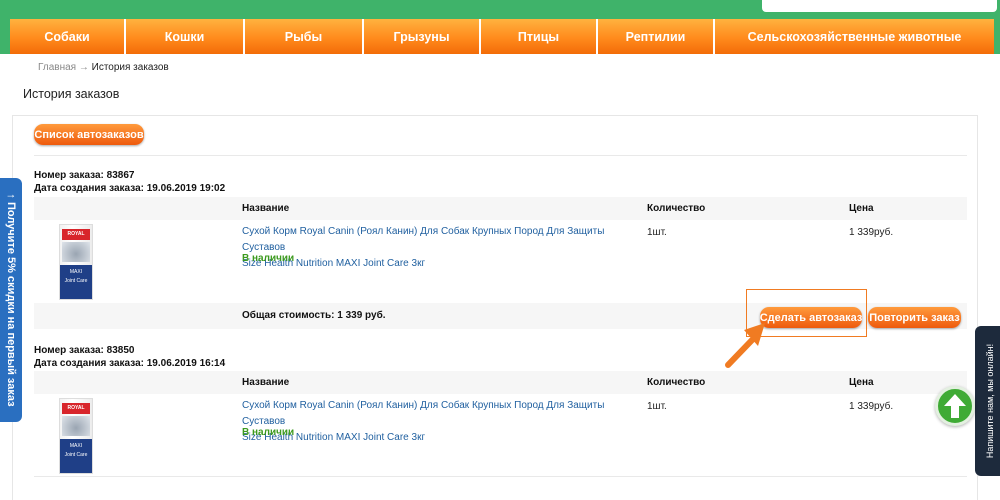 The image size is (1000, 500). Describe the element at coordinates (745, 345) in the screenshot. I see `orange-arrow-icon` at that location.